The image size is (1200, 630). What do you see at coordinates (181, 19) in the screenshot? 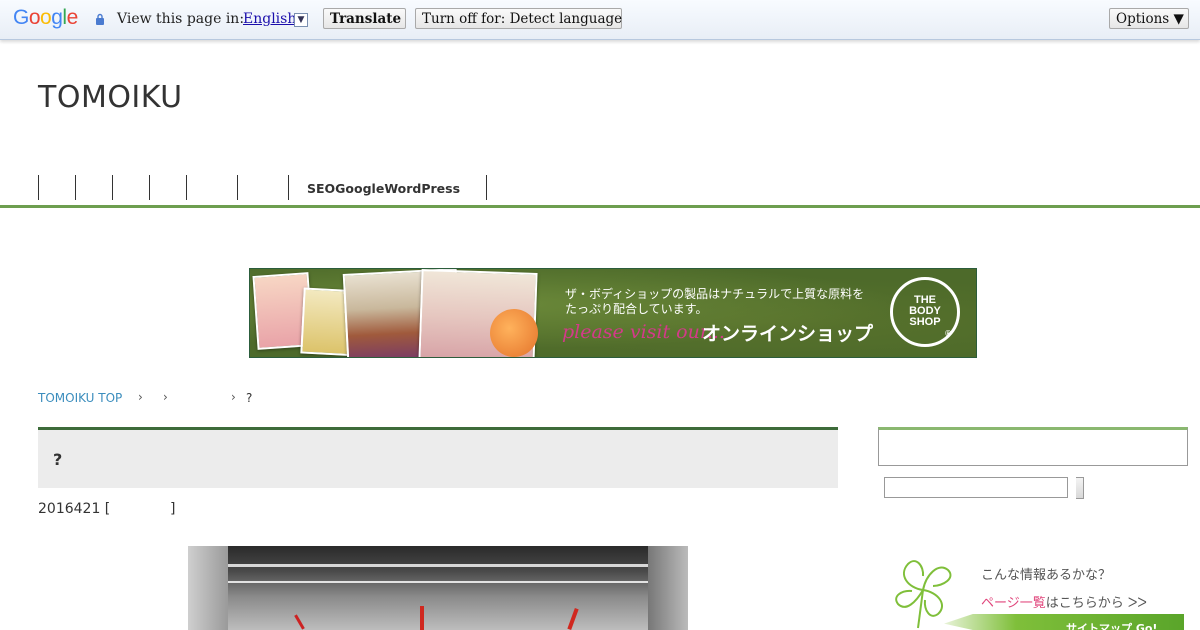
I see `view-page-label: View this page in:` at bounding box center [181, 19].